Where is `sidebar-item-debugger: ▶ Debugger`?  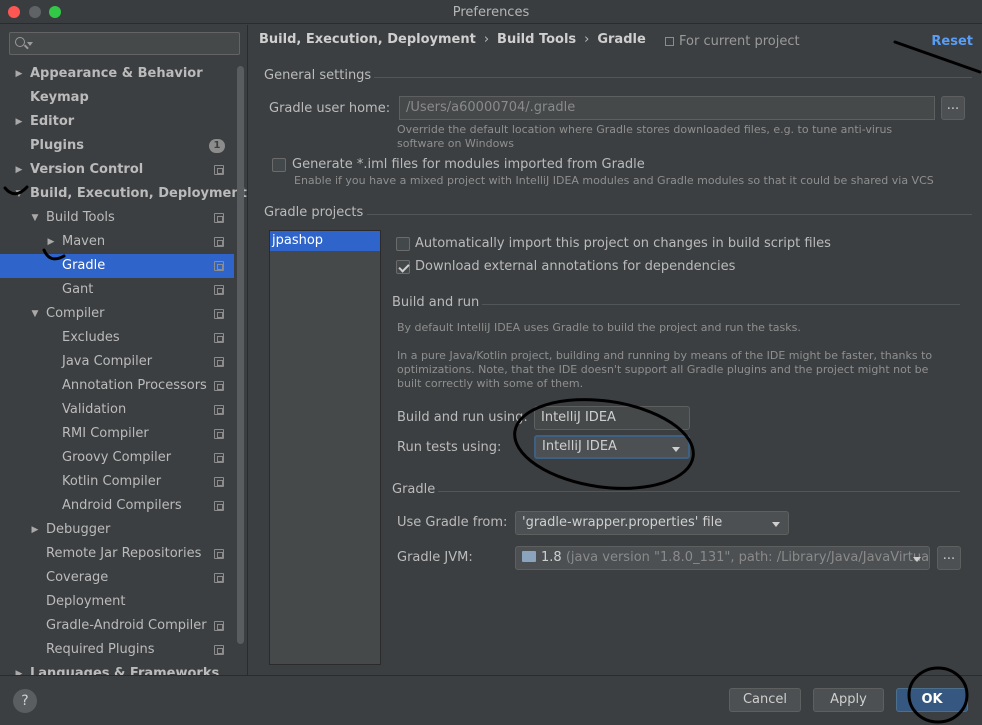
sidebar-item-debugger: ▶ Debugger is located at coordinates (117, 530).